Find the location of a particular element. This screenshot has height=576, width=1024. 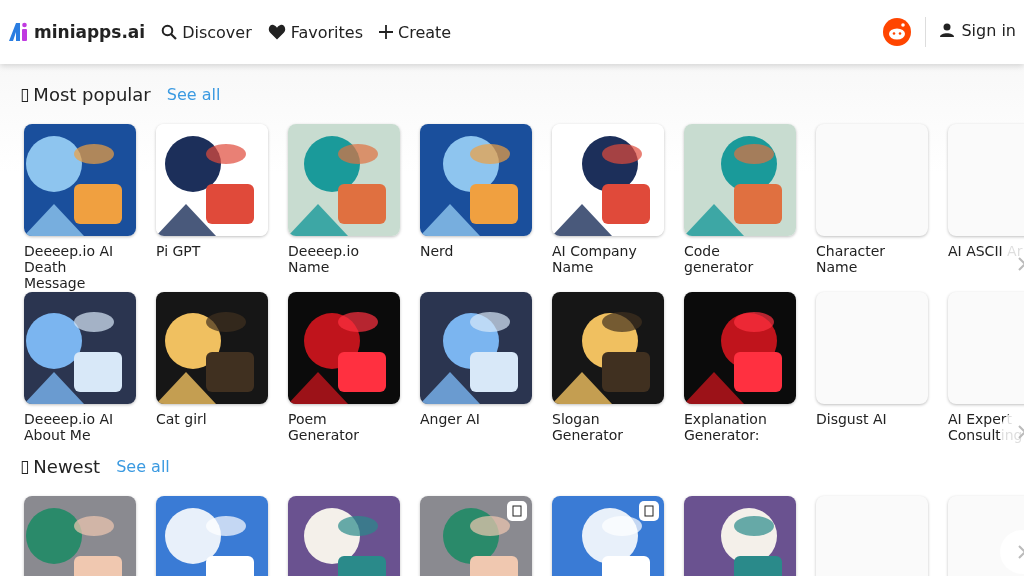

person-icon is located at coordinates (947, 30).